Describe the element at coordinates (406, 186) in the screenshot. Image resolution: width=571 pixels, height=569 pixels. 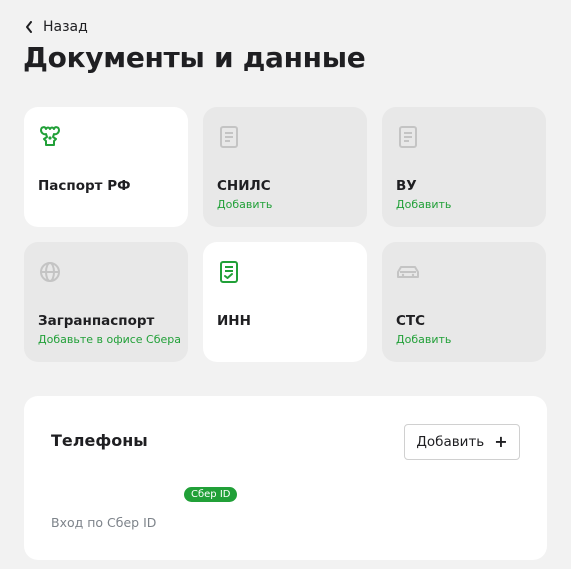
I see `card-name: ВУ` at that location.